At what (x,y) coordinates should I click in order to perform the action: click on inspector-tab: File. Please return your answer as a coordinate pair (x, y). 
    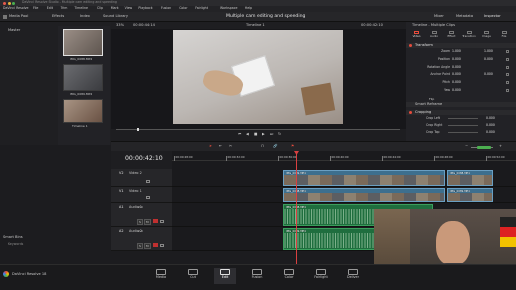
    Looking at the image, I should click on (504, 35).